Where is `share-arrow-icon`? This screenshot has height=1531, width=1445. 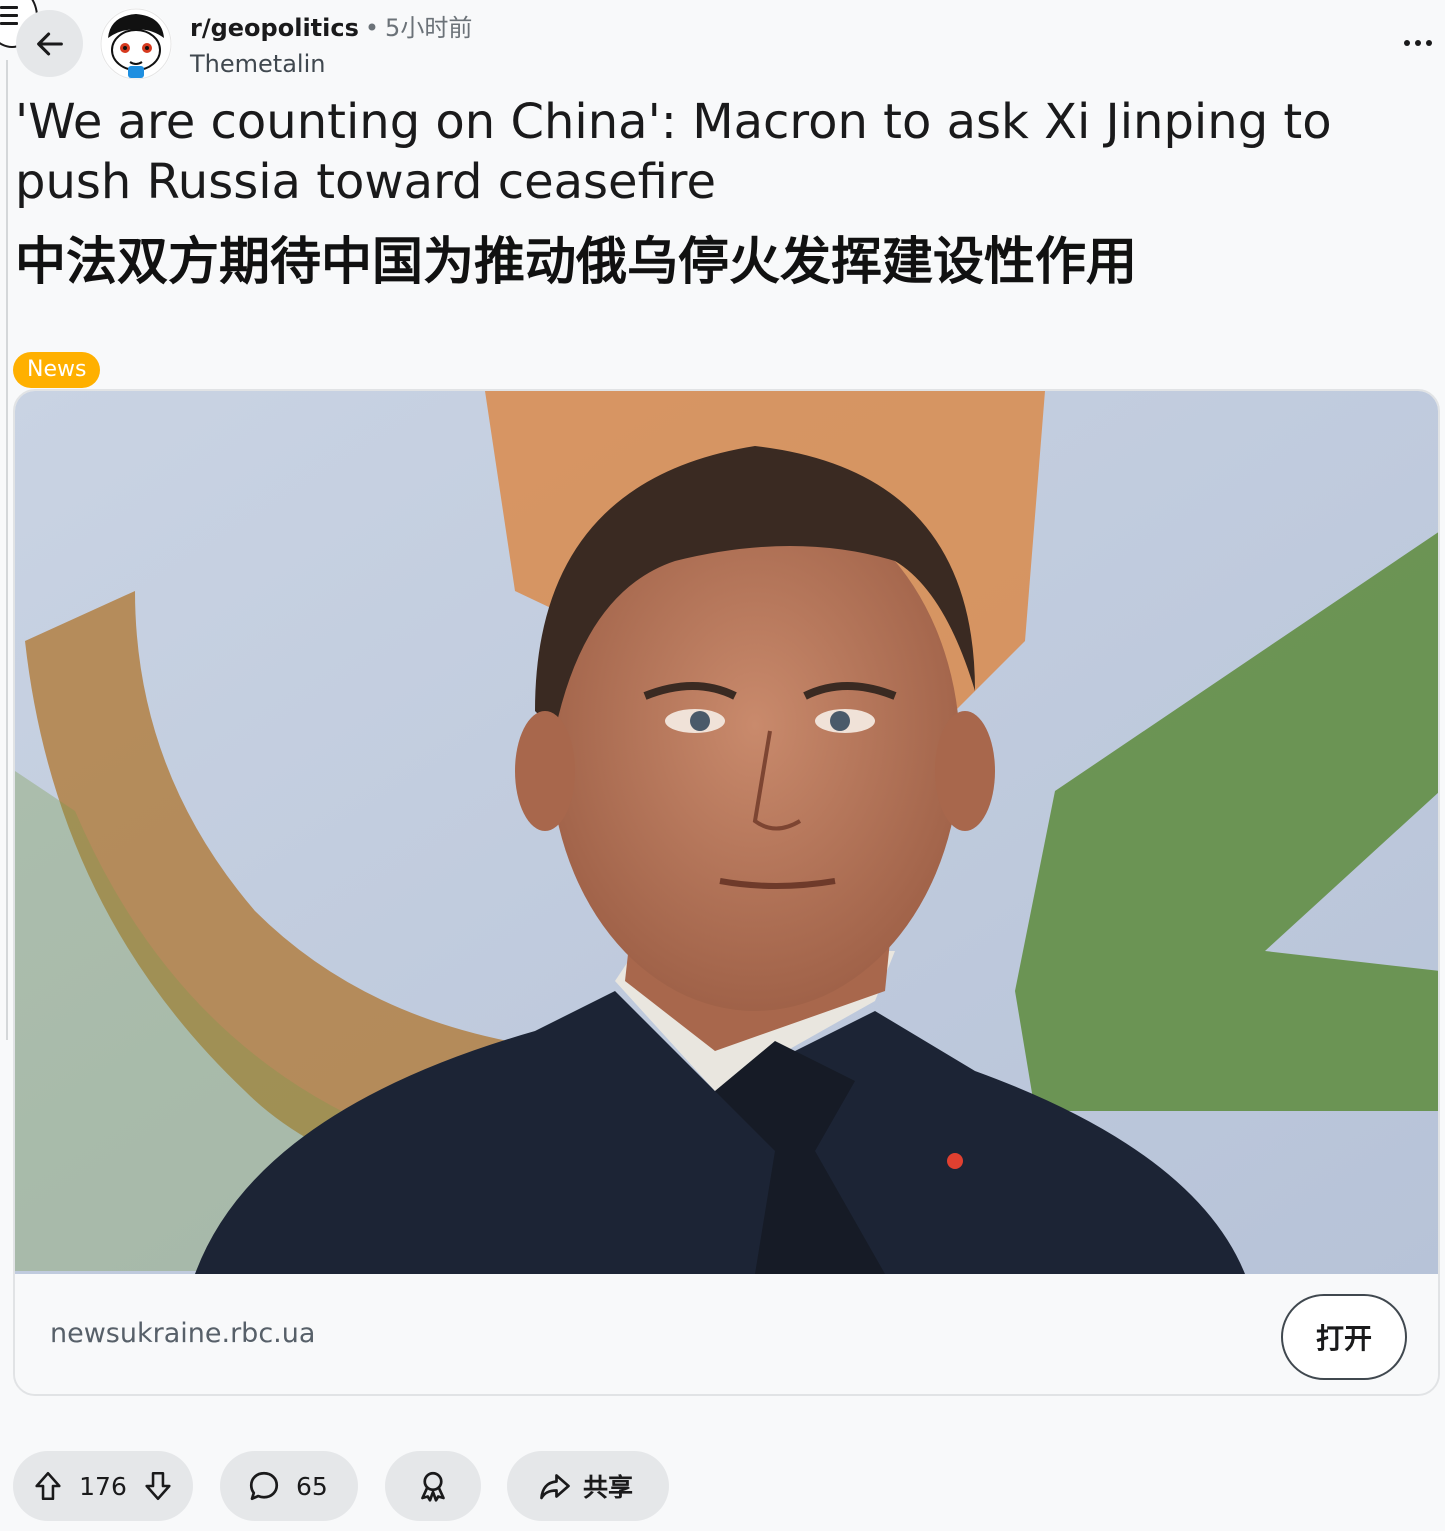
share-arrow-icon is located at coordinates (555, 1487).